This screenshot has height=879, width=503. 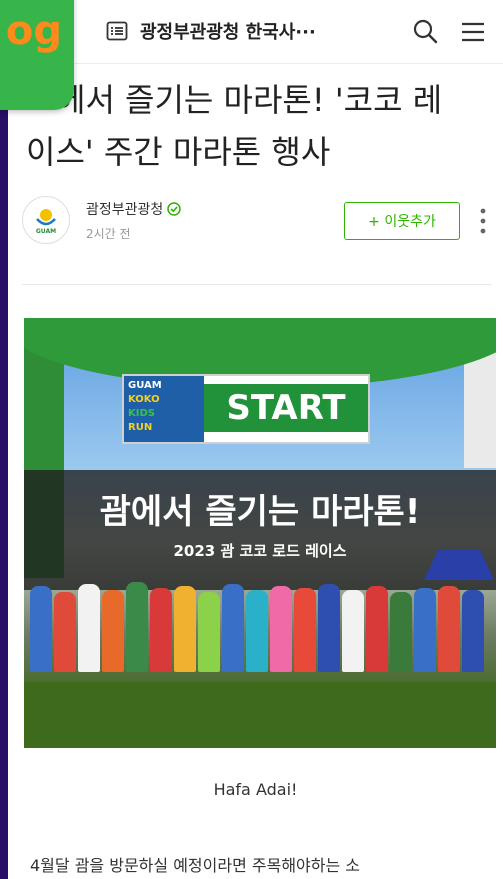 I want to click on blog-title: 광정부관광청 한국사···, so click(x=228, y=31).